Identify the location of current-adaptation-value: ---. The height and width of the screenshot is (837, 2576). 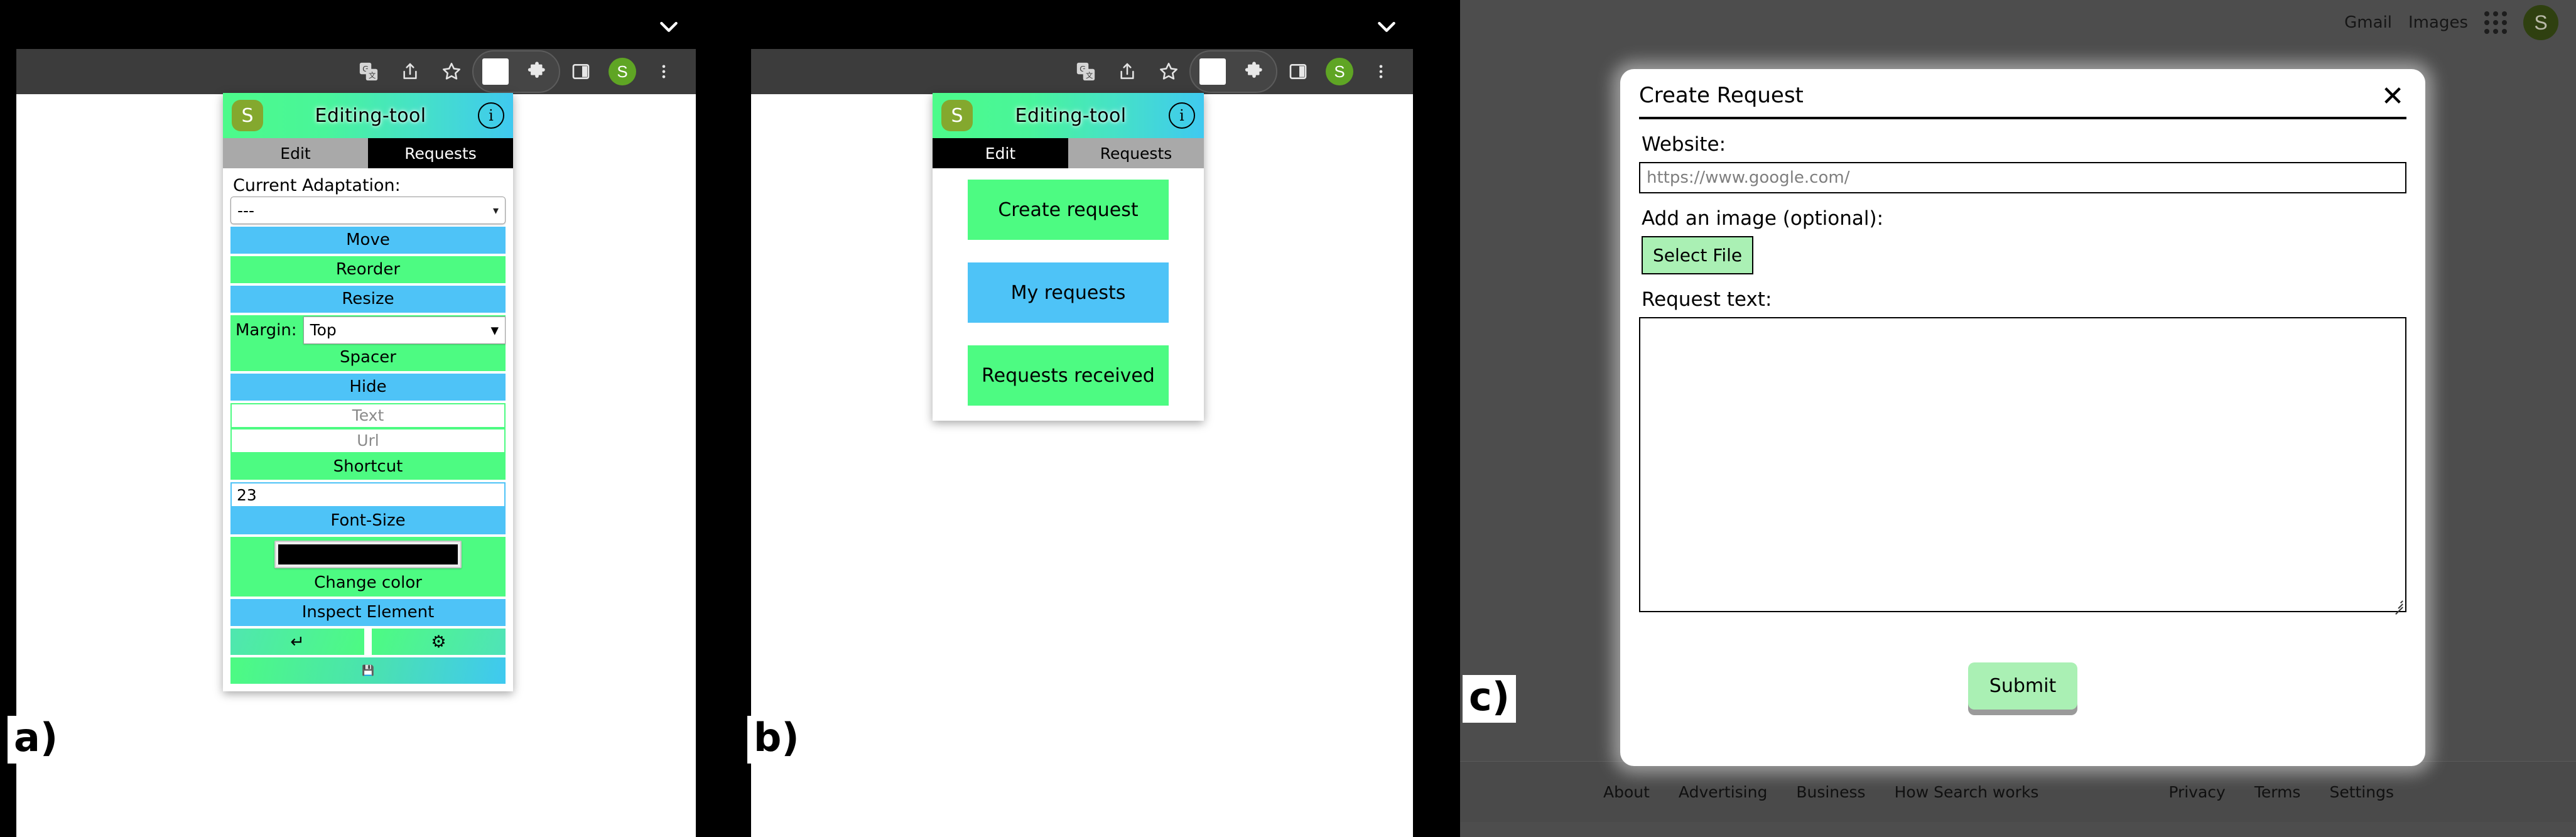
(246, 211).